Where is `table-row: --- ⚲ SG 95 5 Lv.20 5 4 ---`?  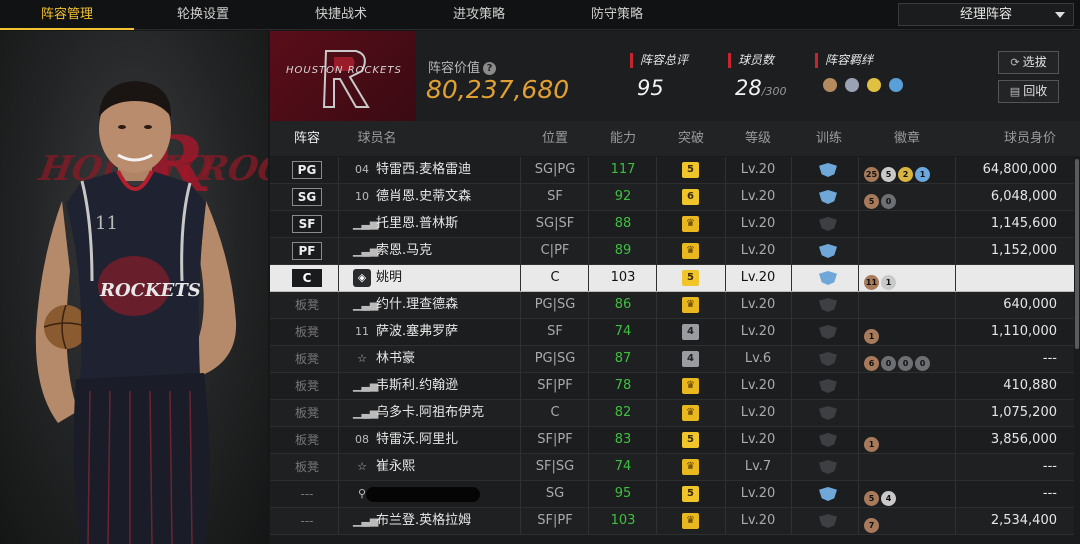
table-row: --- ⚲ SG 95 5 Lv.20 5 4 --- is located at coordinates (672, 494).